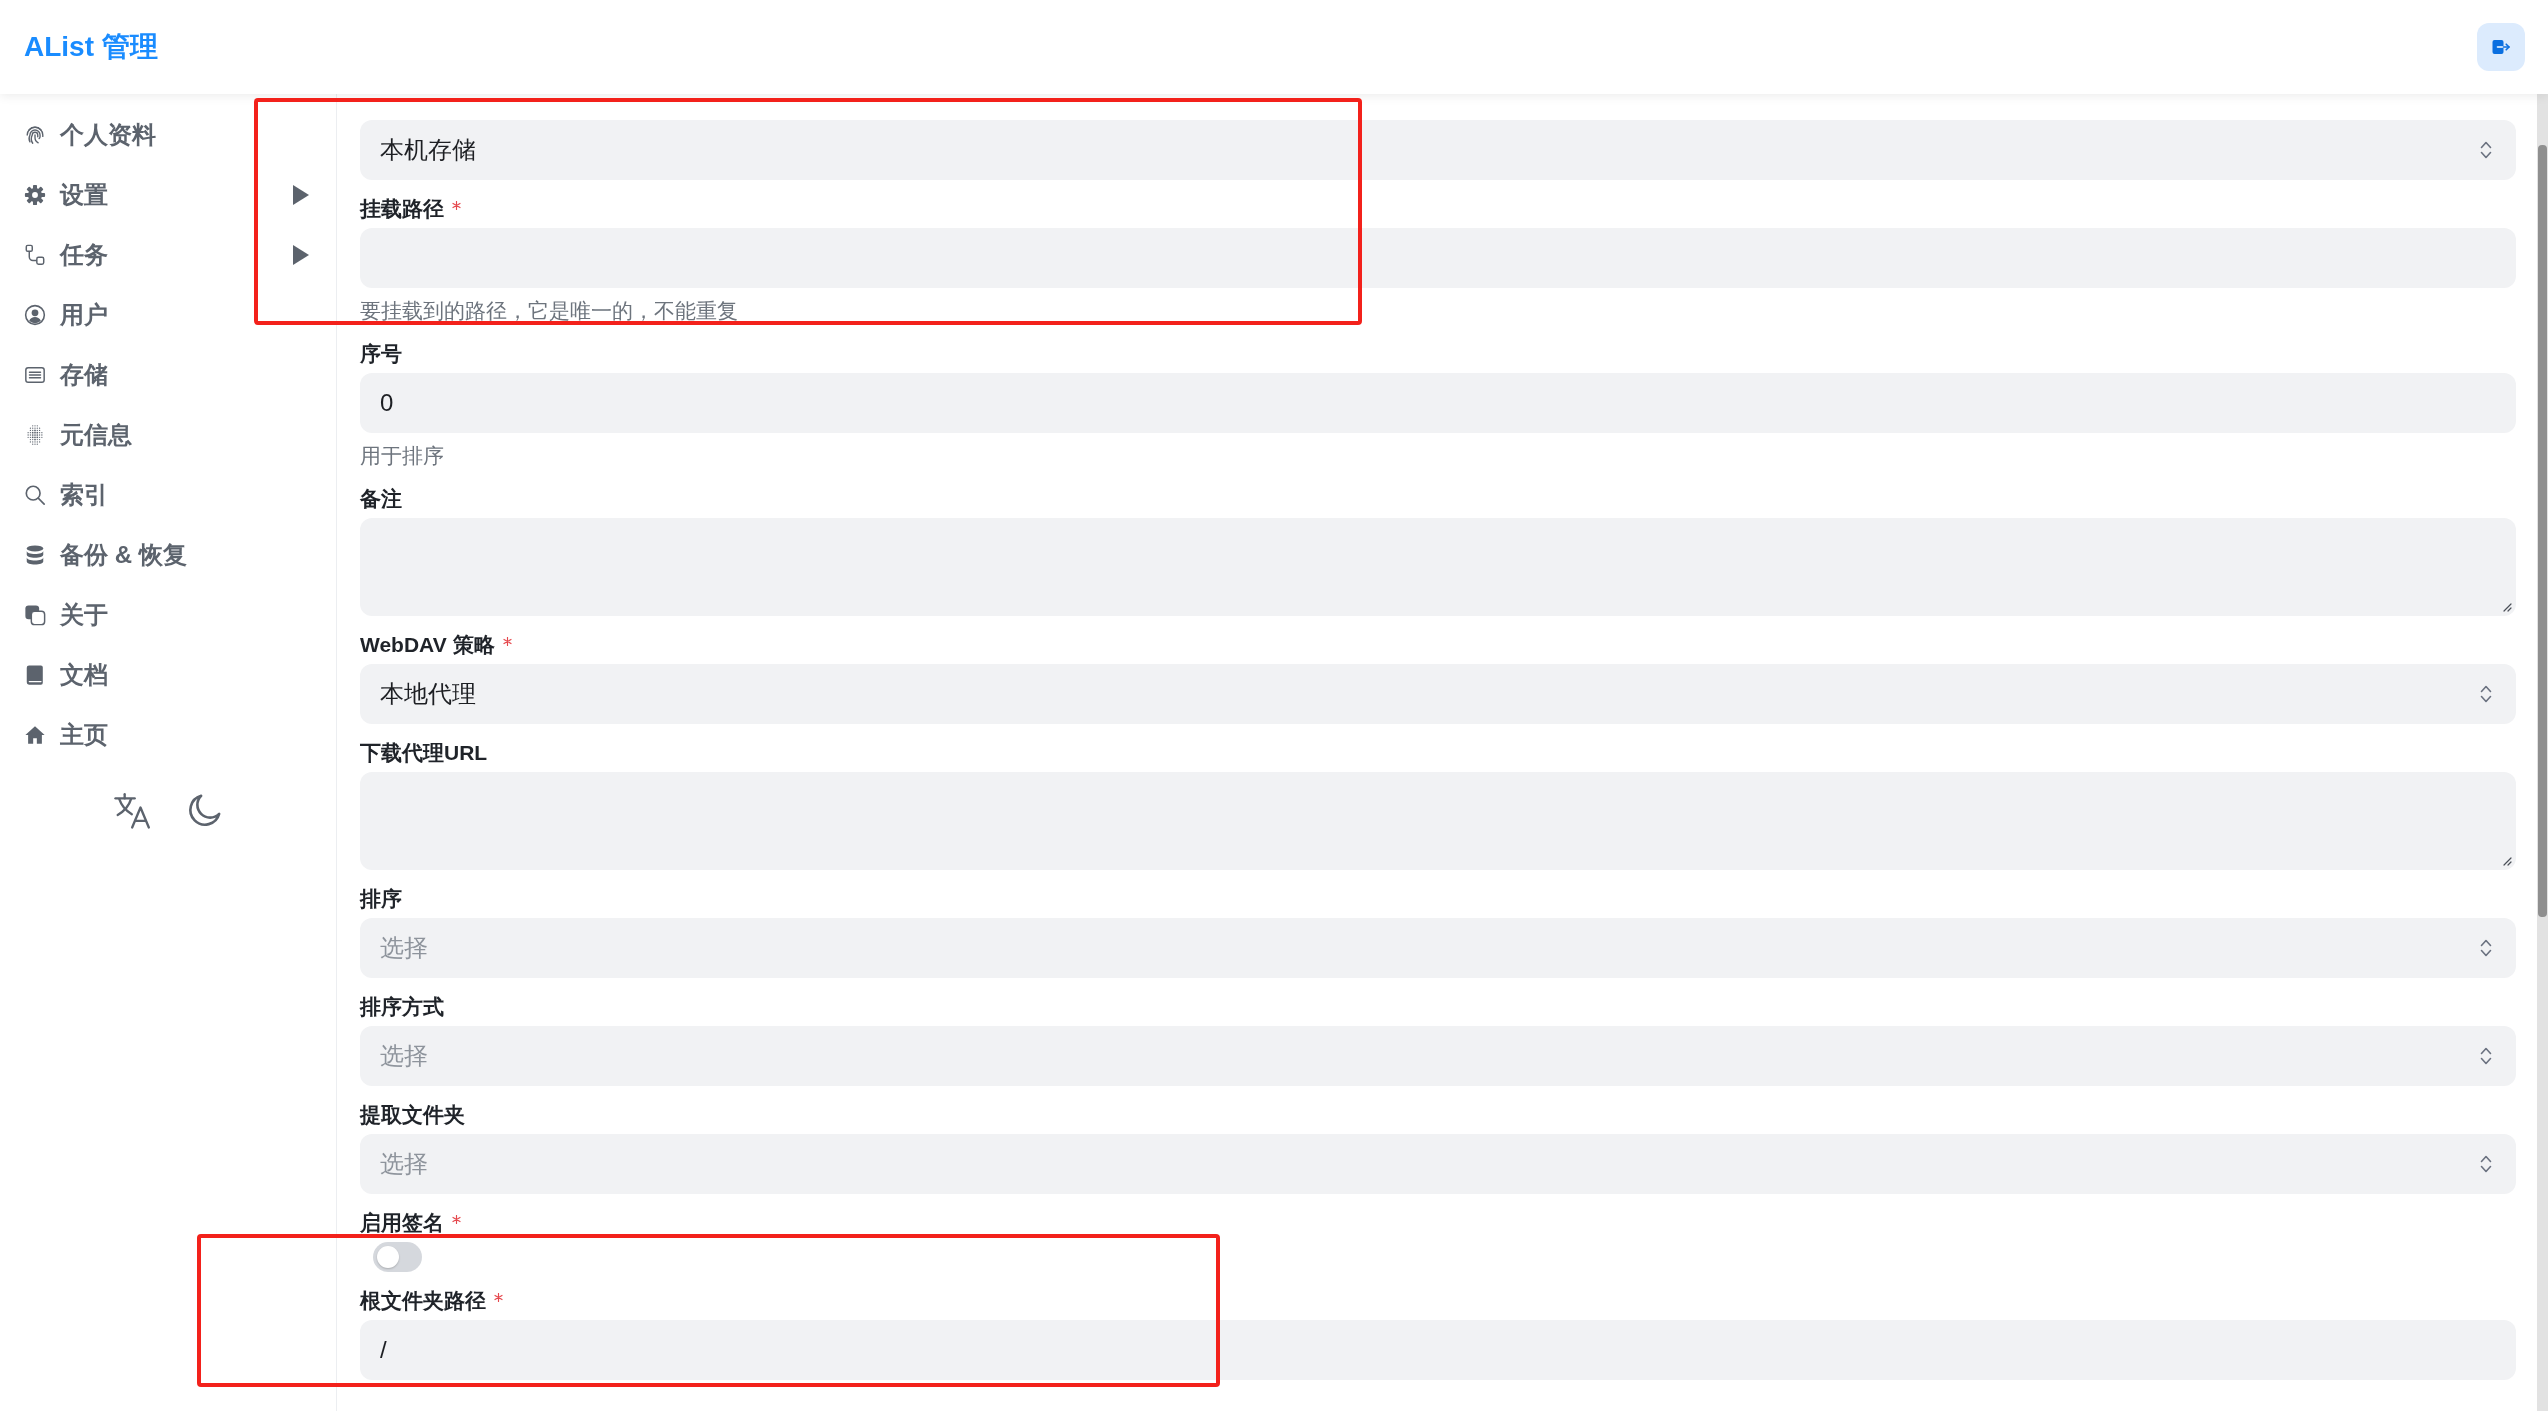 This screenshot has height=1411, width=2548. Describe the element at coordinates (168, 195) in the screenshot. I see `sidebar-item: 设置` at that location.